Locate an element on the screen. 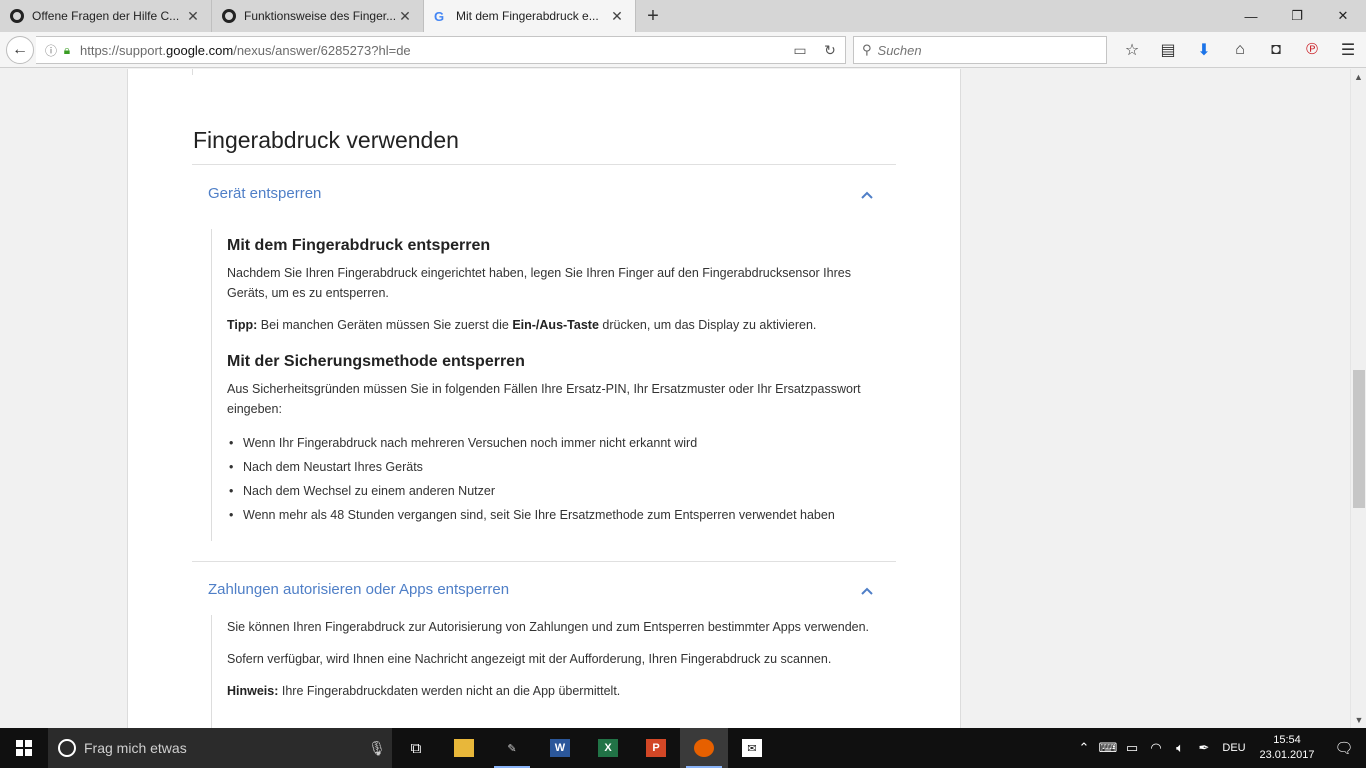 Image resolution: width=1366 pixels, height=768 pixels. reload-icon: ↻ is located at coordinates (830, 50).